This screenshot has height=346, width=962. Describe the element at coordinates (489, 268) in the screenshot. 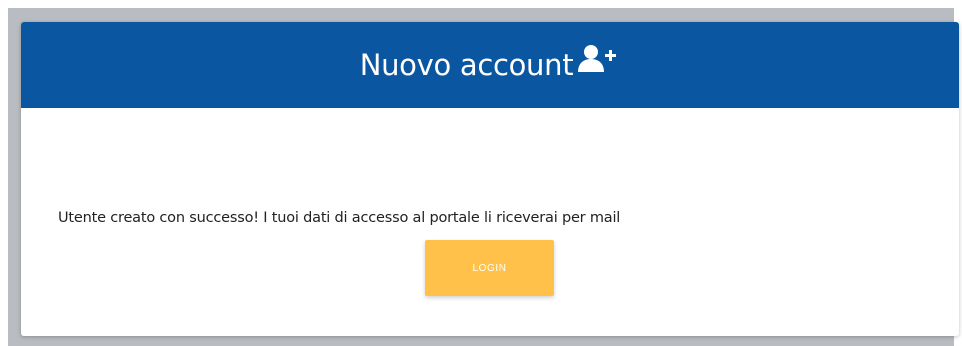

I see `login-button: LOGIN` at that location.